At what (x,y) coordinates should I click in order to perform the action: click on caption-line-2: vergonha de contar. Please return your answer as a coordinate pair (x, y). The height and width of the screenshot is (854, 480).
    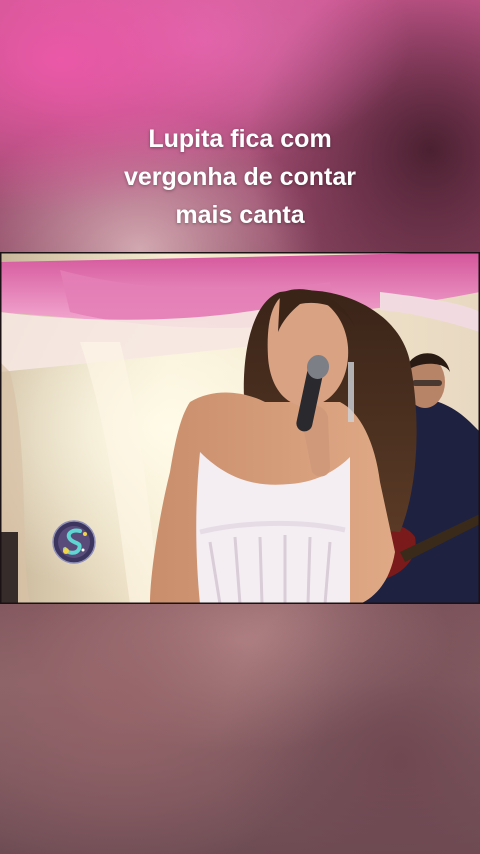
    Looking at the image, I should click on (240, 177).